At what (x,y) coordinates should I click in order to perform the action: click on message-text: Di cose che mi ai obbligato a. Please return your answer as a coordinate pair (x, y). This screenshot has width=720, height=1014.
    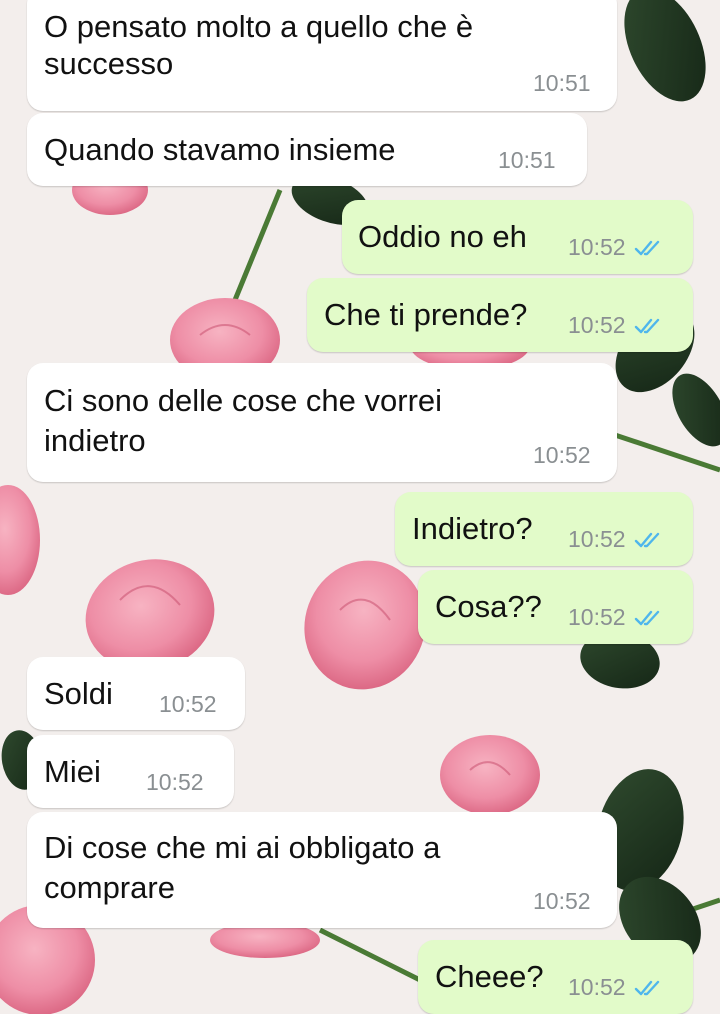
    Looking at the image, I should click on (242, 847).